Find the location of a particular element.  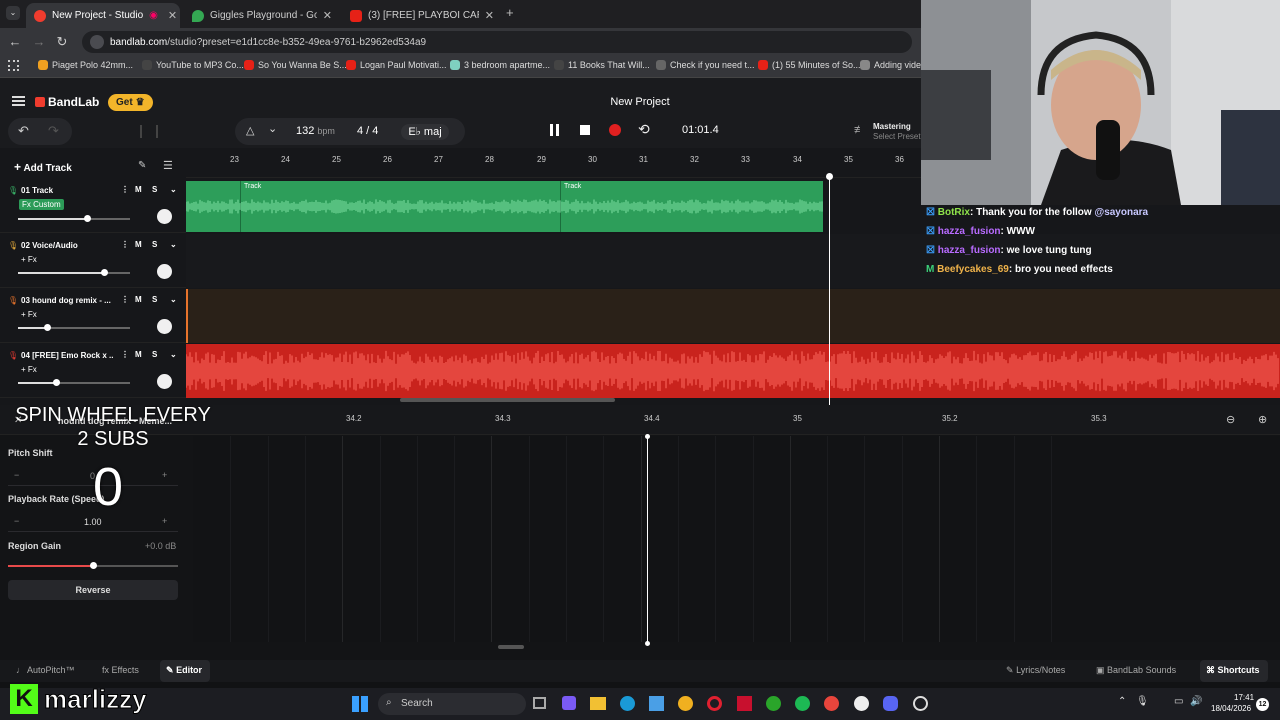

editor-playhead-top is located at coordinates (647, 436).